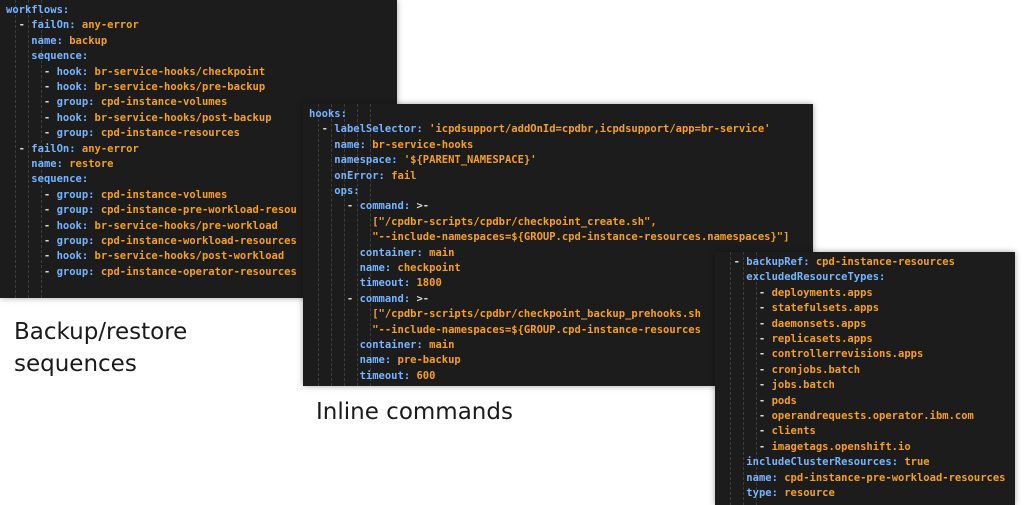 This screenshot has width=1024, height=505. Describe the element at coordinates (183, 117) in the screenshot. I see `code-token: br-service-hooks/post-backup` at that location.